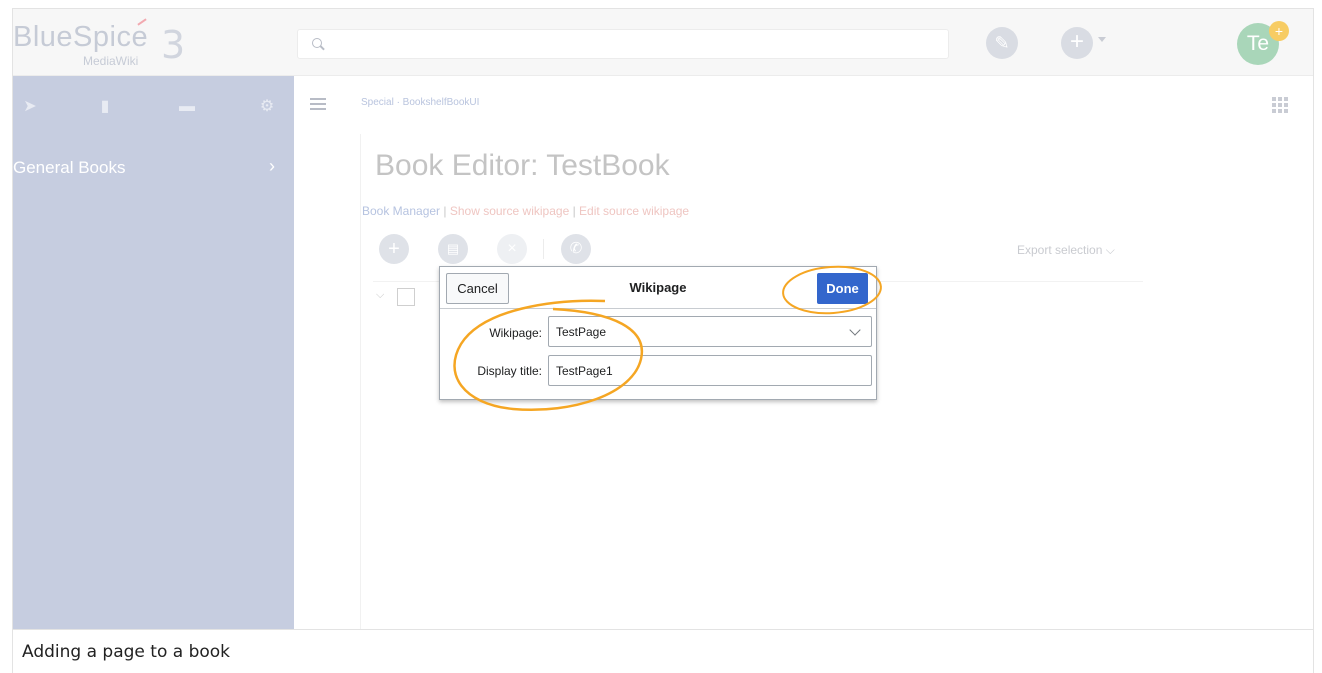  What do you see at coordinates (634, 211) in the screenshot?
I see `edit-source-link: Edit source wikipage` at bounding box center [634, 211].